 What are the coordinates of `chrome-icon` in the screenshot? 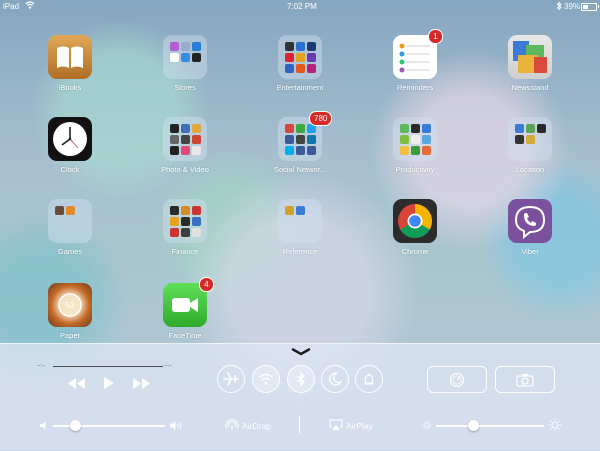 It's located at (415, 221).